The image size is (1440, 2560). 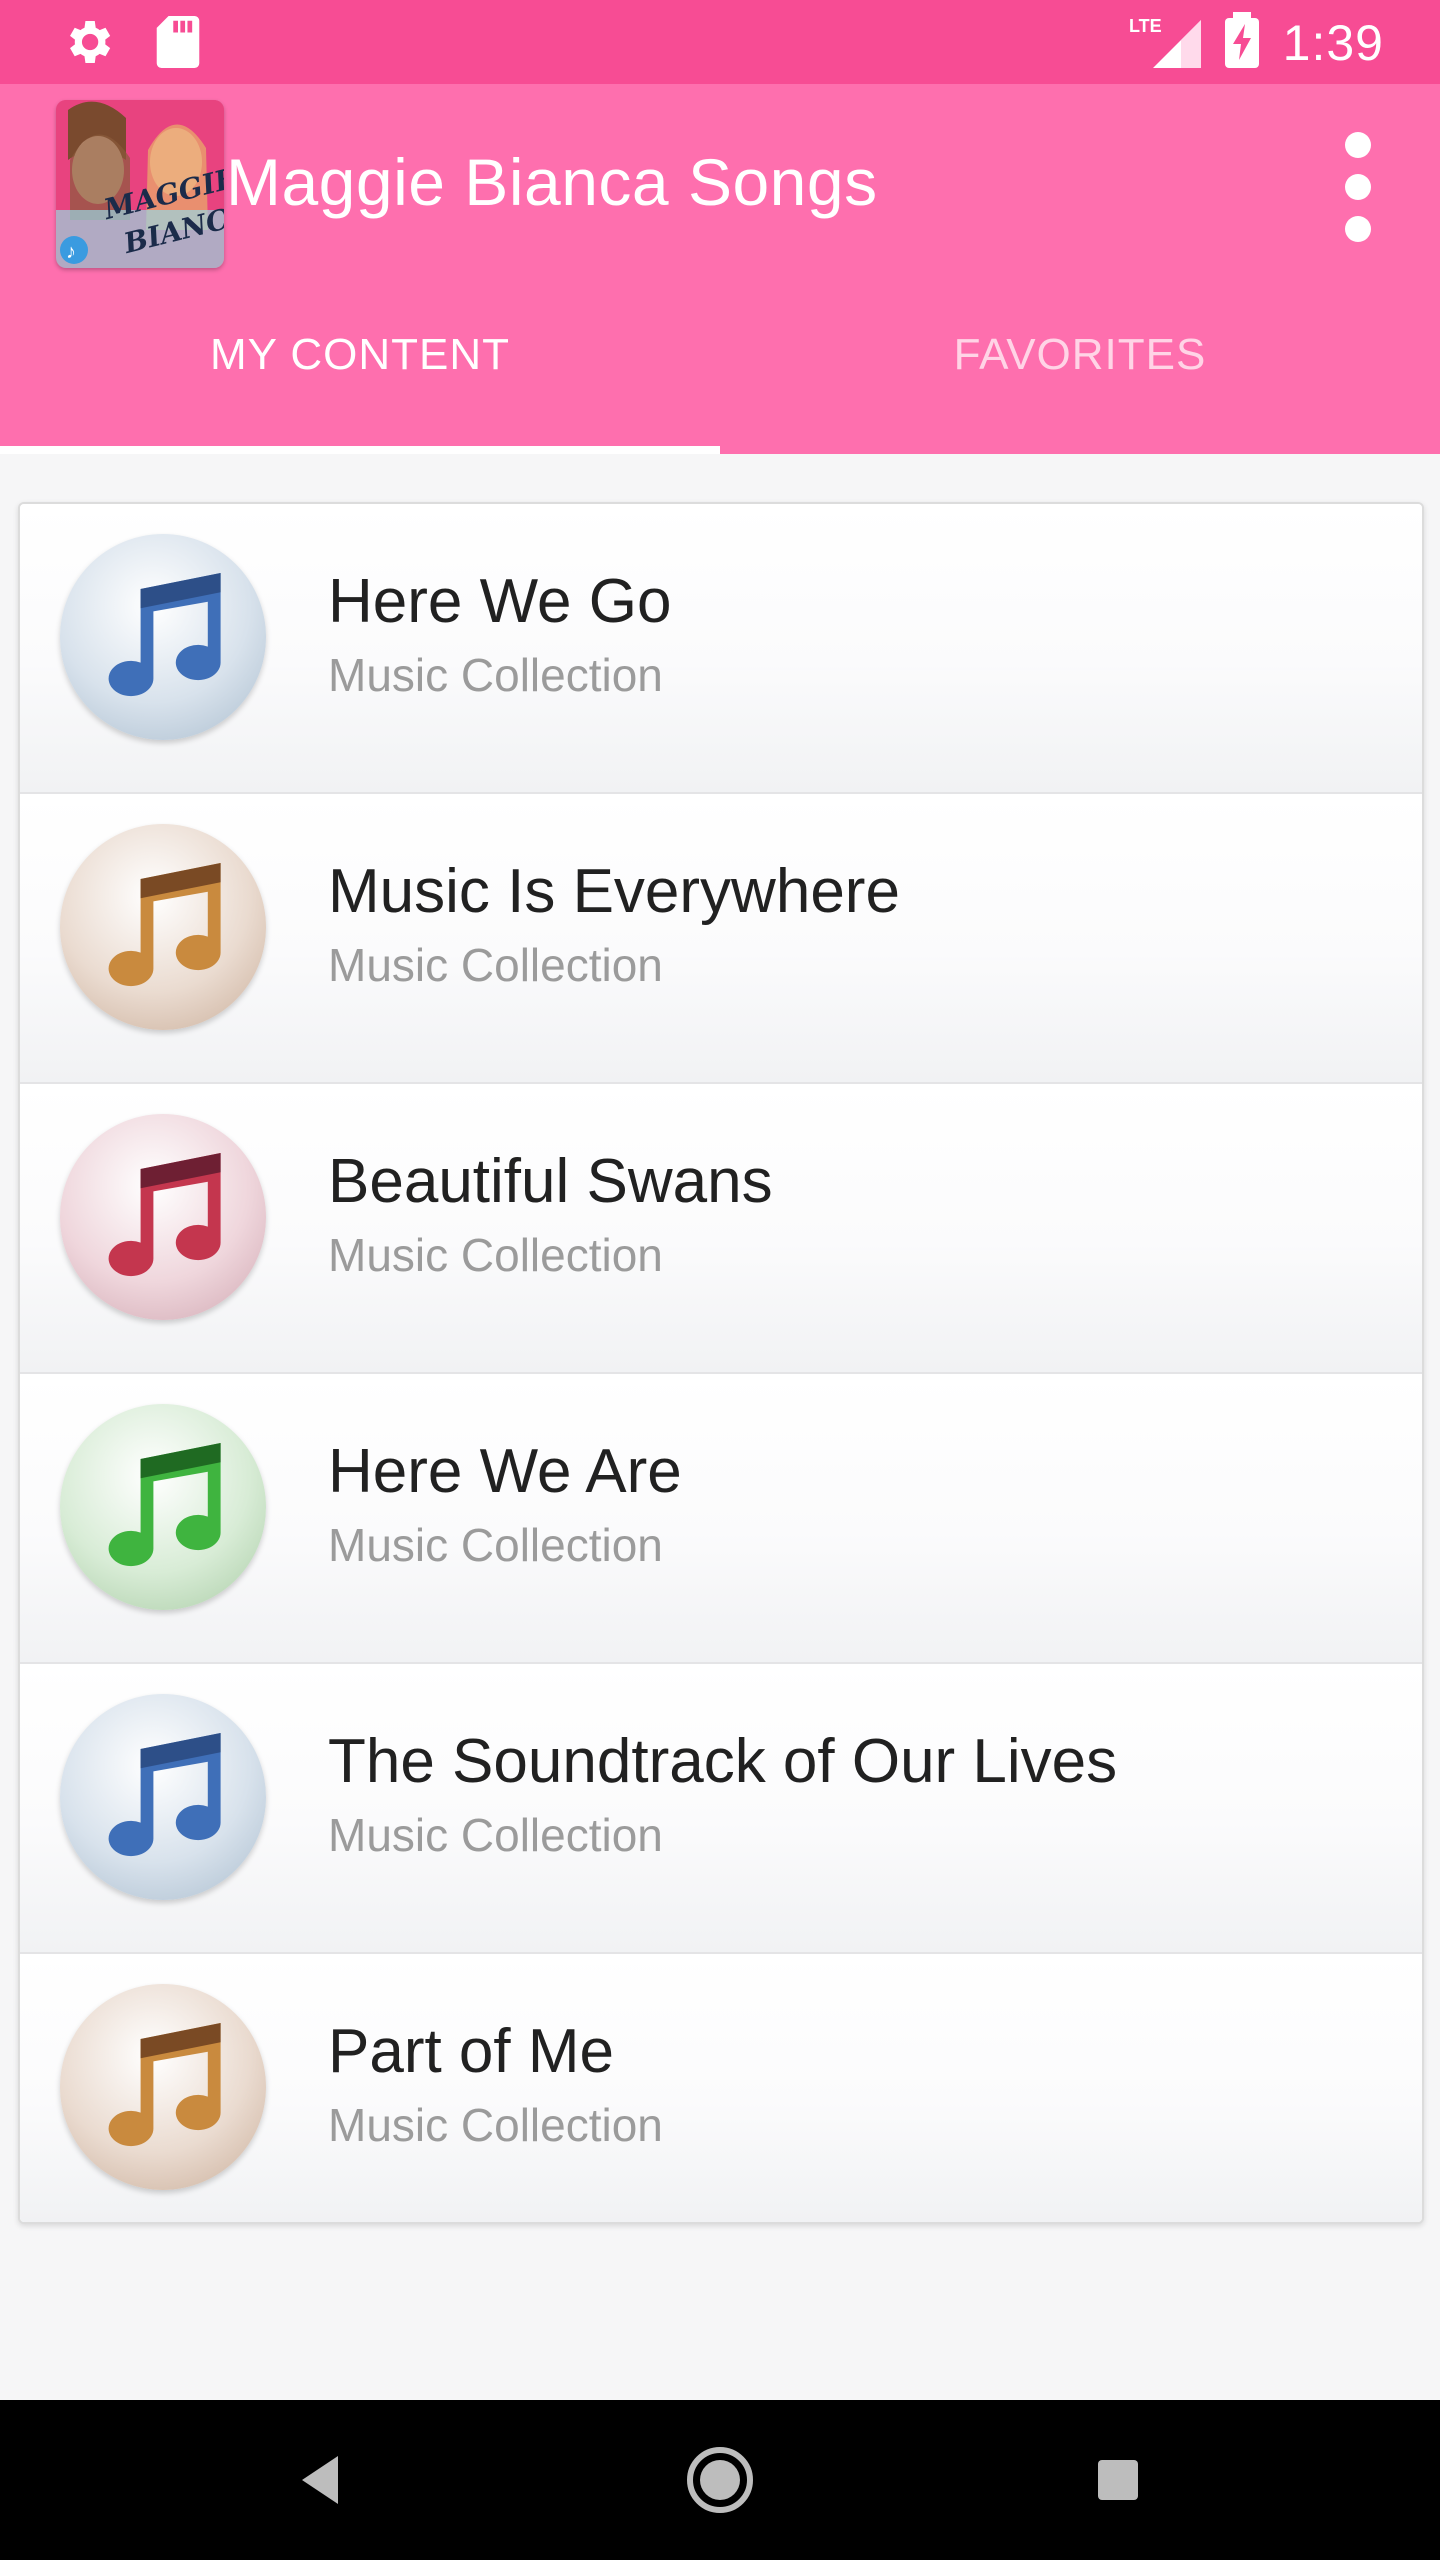 I want to click on list-item: Here We Go Music Collection, so click(x=721, y=649).